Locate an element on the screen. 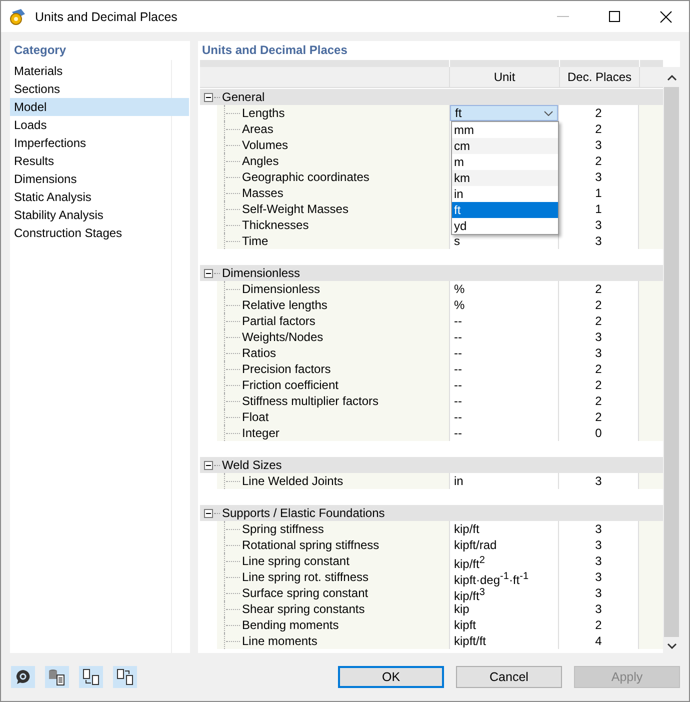 The height and width of the screenshot is (702, 690). group-label: General is located at coordinates (243, 97).